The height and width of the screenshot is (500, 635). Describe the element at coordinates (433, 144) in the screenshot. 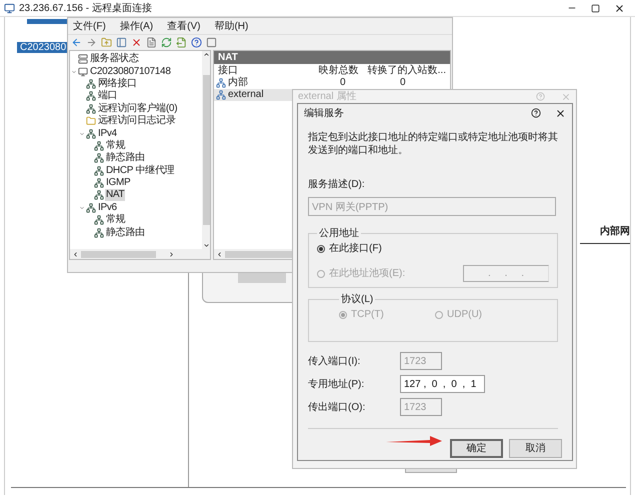

I see `description-text: 指定包到达此接口地址的特定端口或特定地址池项时将其发送到的端口和地址。` at that location.